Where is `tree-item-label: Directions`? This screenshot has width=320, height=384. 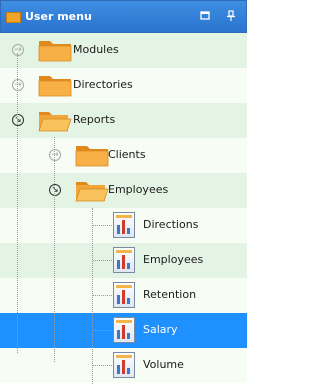 tree-item-label: Directions is located at coordinates (171, 224).